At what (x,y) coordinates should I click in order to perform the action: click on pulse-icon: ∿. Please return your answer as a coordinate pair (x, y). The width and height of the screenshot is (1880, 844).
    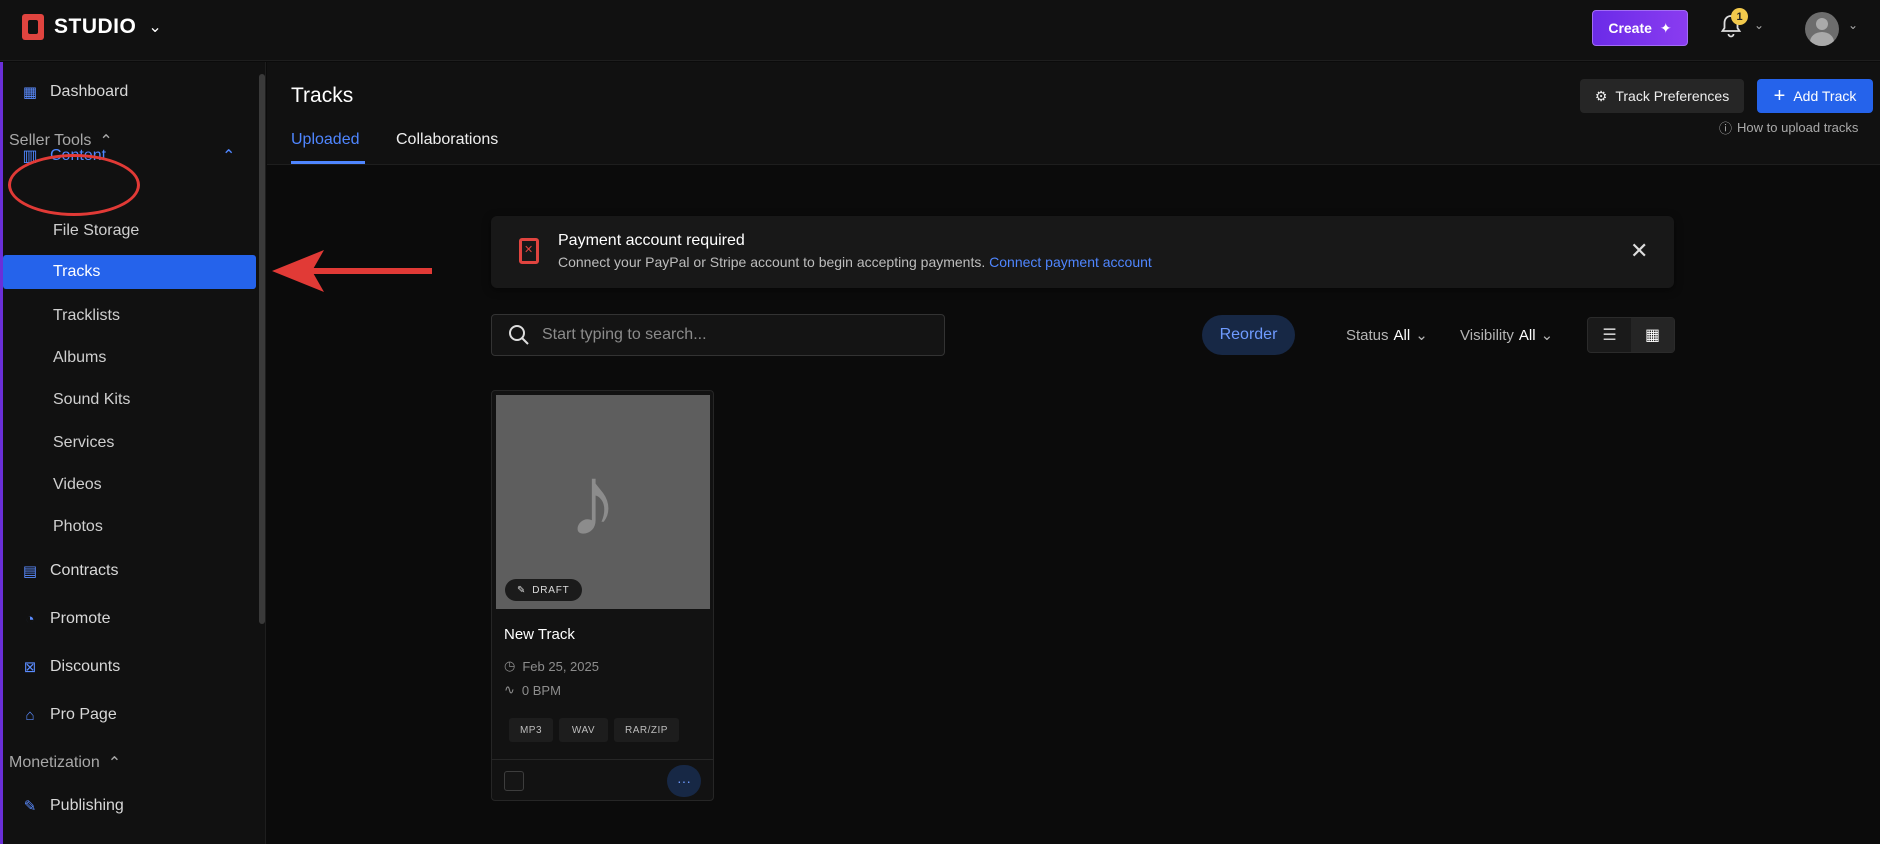
    Looking at the image, I should click on (509, 689).